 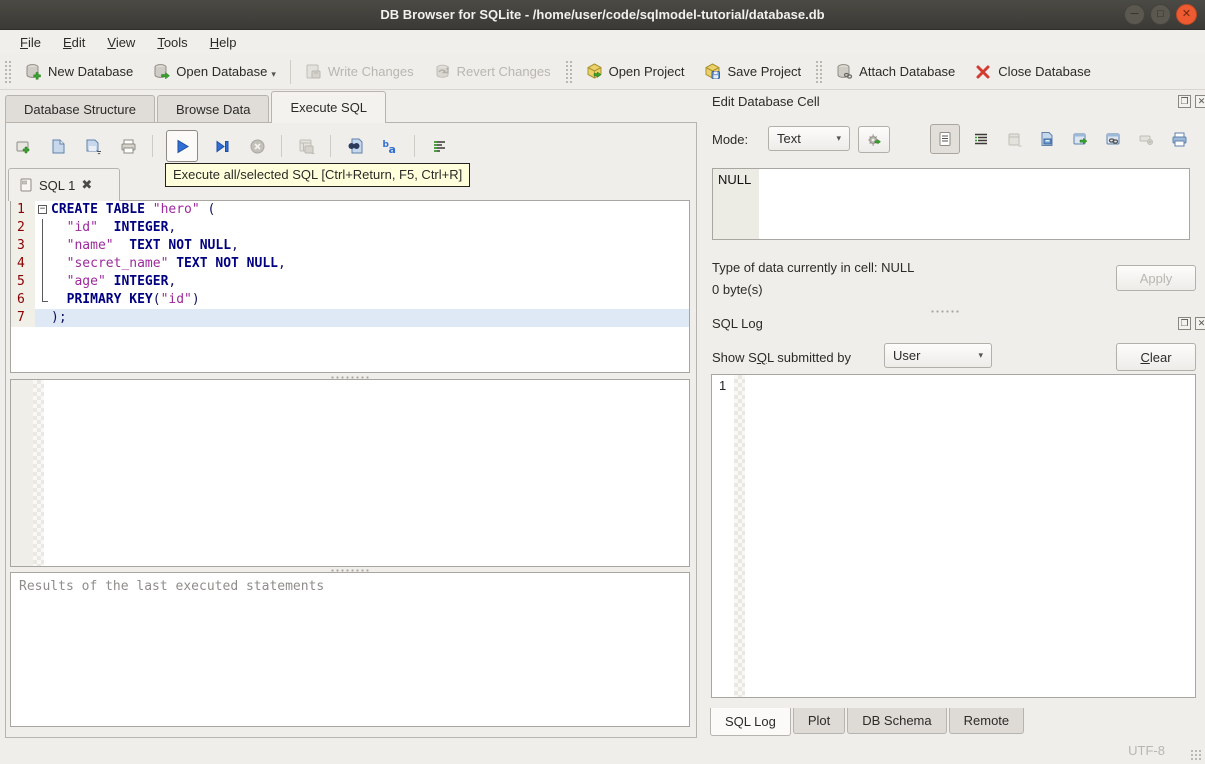 What do you see at coordinates (22, 473) in the screenshot?
I see `grid-row-header` at bounding box center [22, 473].